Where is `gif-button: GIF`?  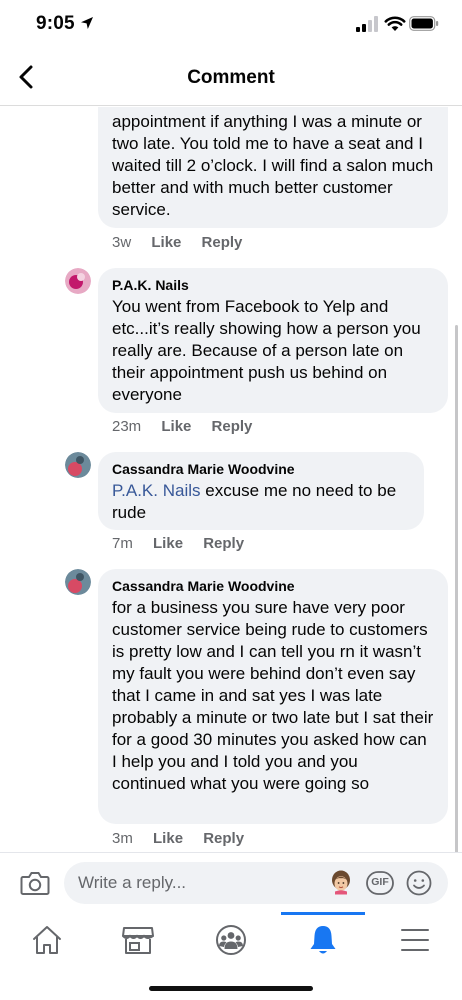 gif-button: GIF is located at coordinates (380, 883).